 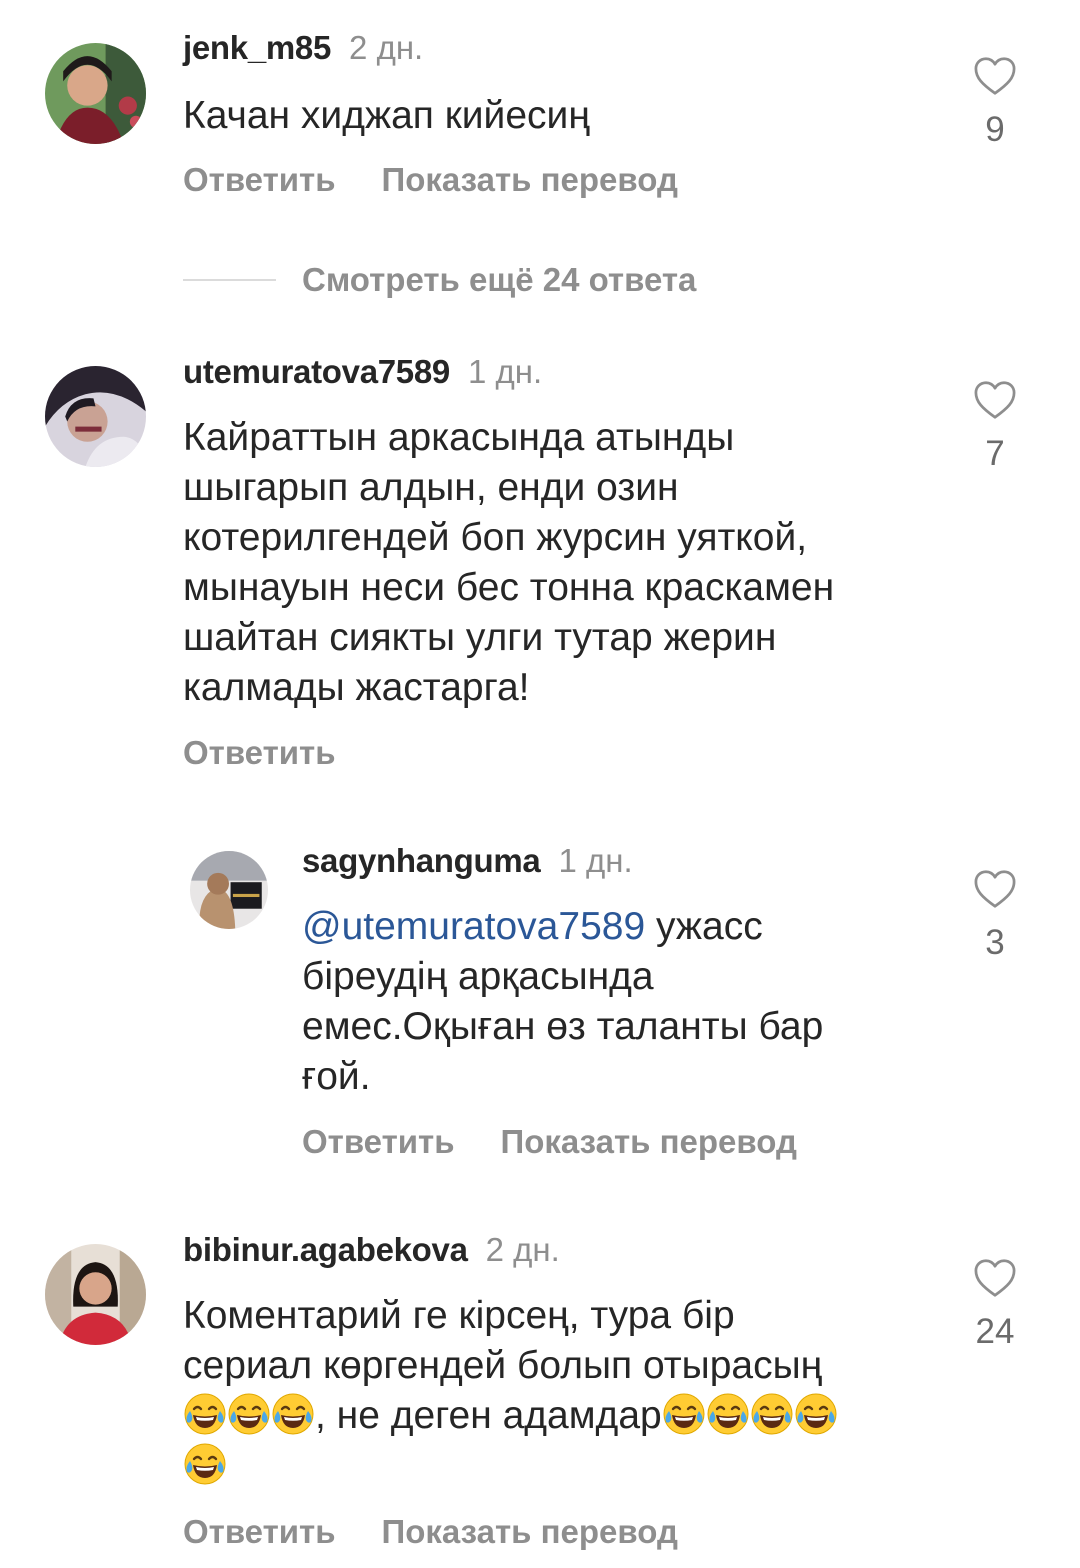 What do you see at coordinates (995, 426) in the screenshot?
I see `like-area: 7` at bounding box center [995, 426].